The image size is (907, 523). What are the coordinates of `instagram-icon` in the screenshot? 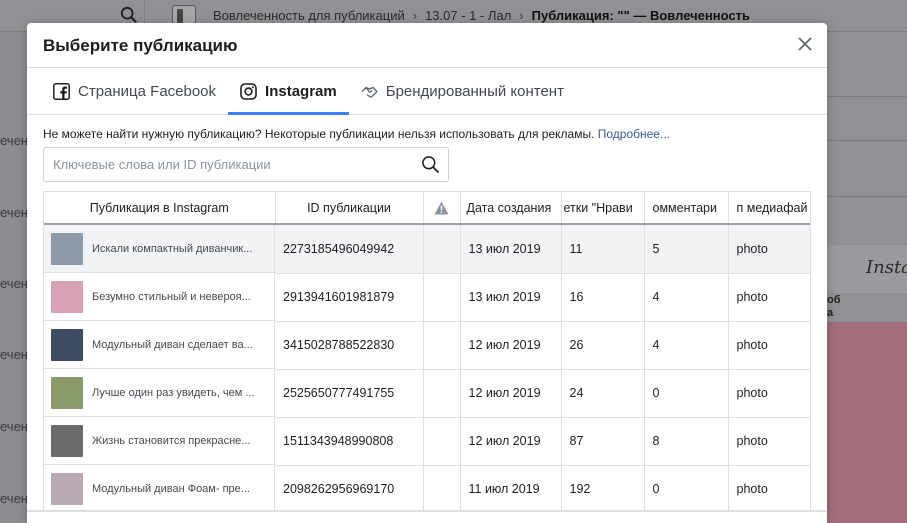 It's located at (248, 91).